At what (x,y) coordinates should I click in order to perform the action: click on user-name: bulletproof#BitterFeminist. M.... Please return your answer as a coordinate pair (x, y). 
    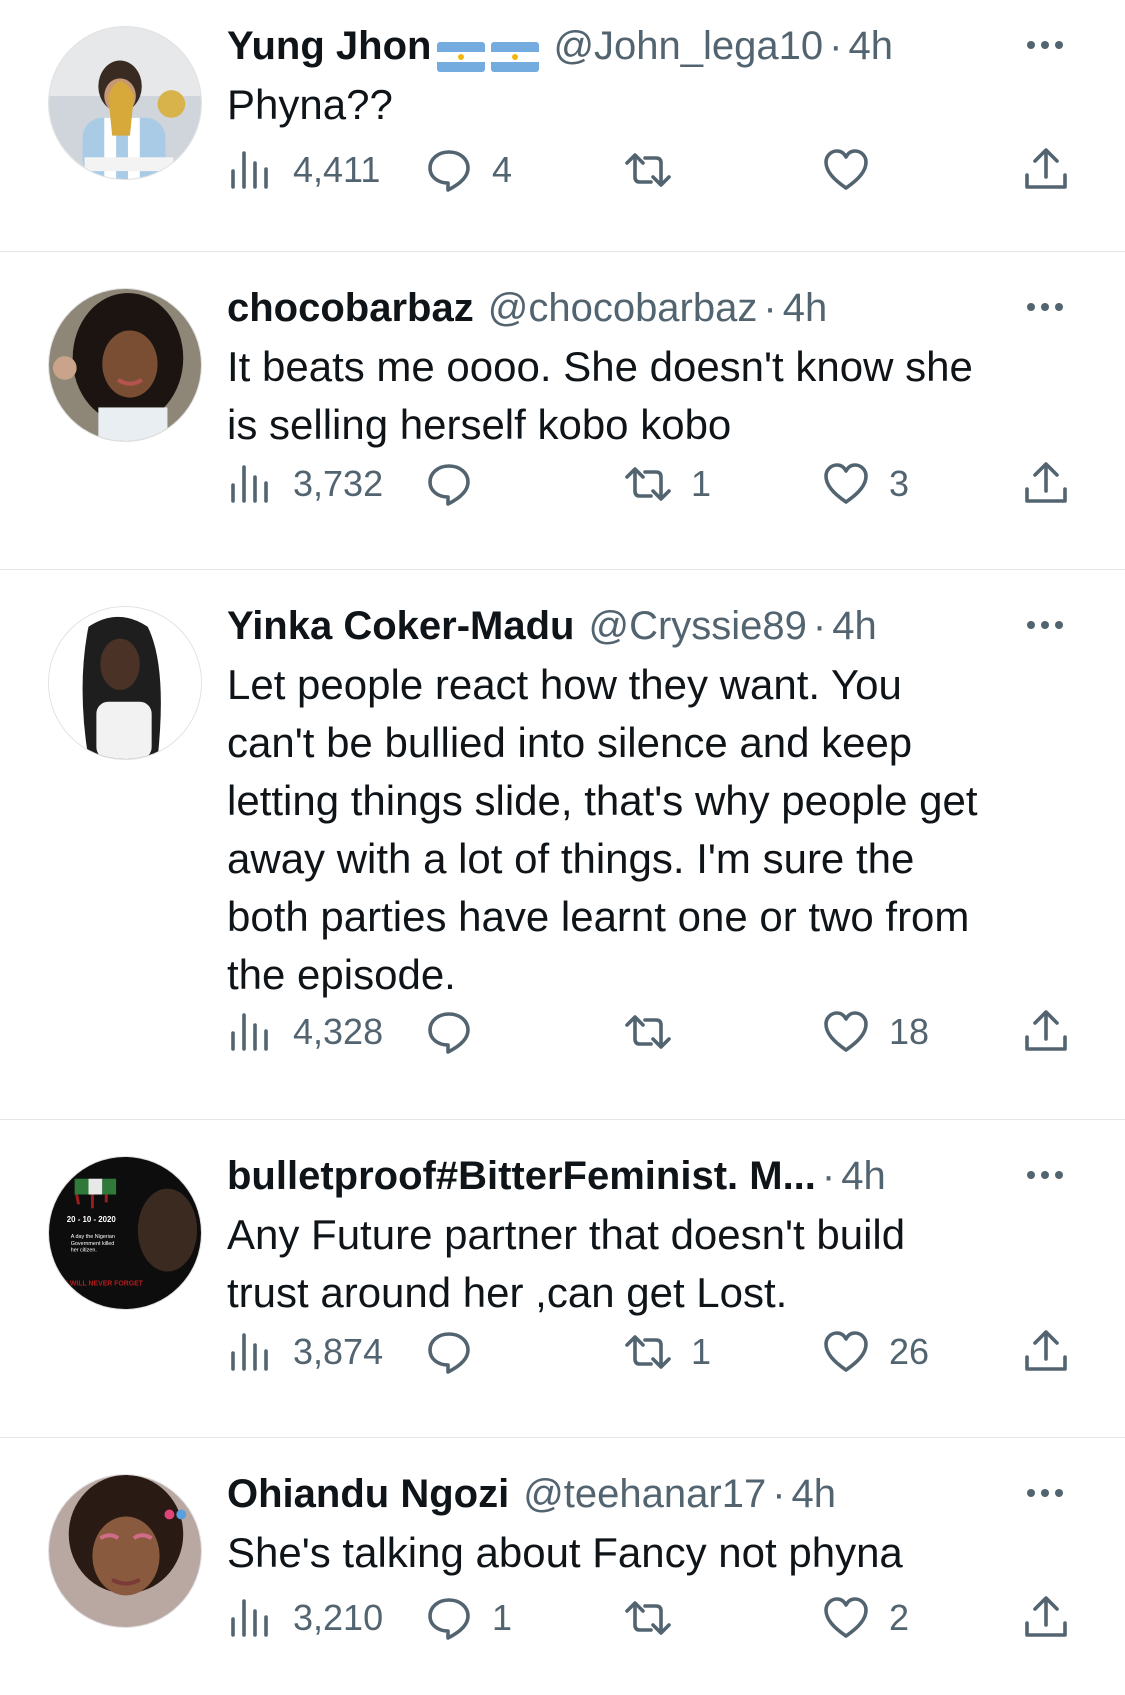
    Looking at the image, I should click on (521, 1176).